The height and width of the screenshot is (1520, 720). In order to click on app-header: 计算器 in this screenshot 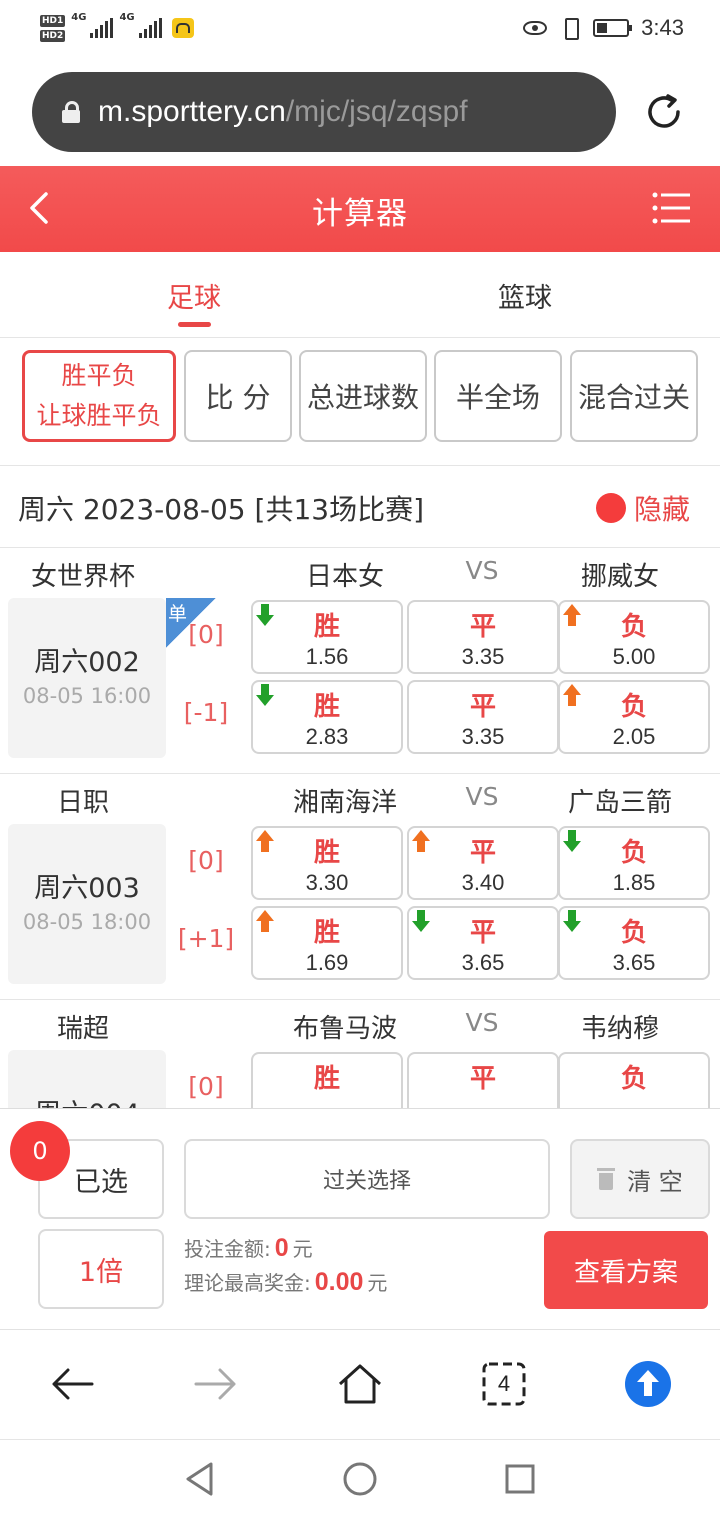, I will do `click(360, 209)`.